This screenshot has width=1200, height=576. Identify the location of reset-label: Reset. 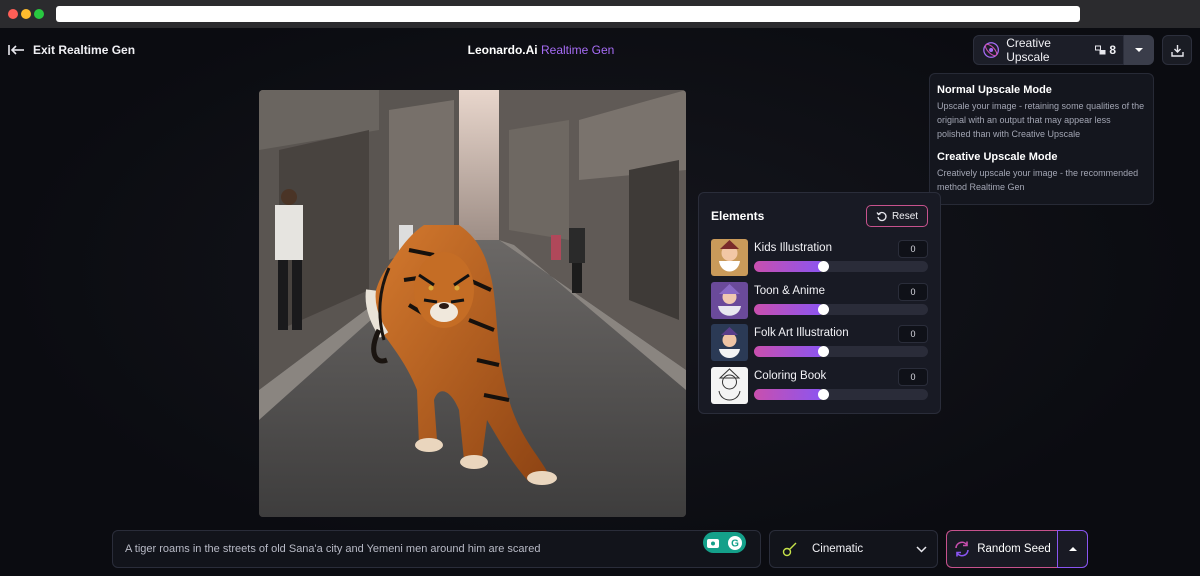
(905, 216).